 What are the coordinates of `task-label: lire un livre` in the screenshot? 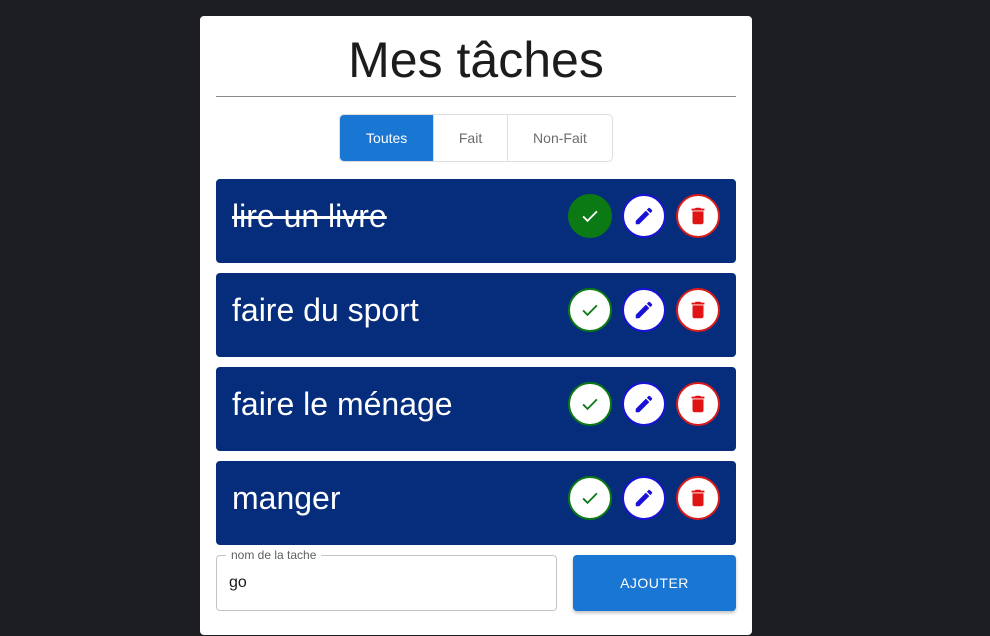 It's located at (309, 215).